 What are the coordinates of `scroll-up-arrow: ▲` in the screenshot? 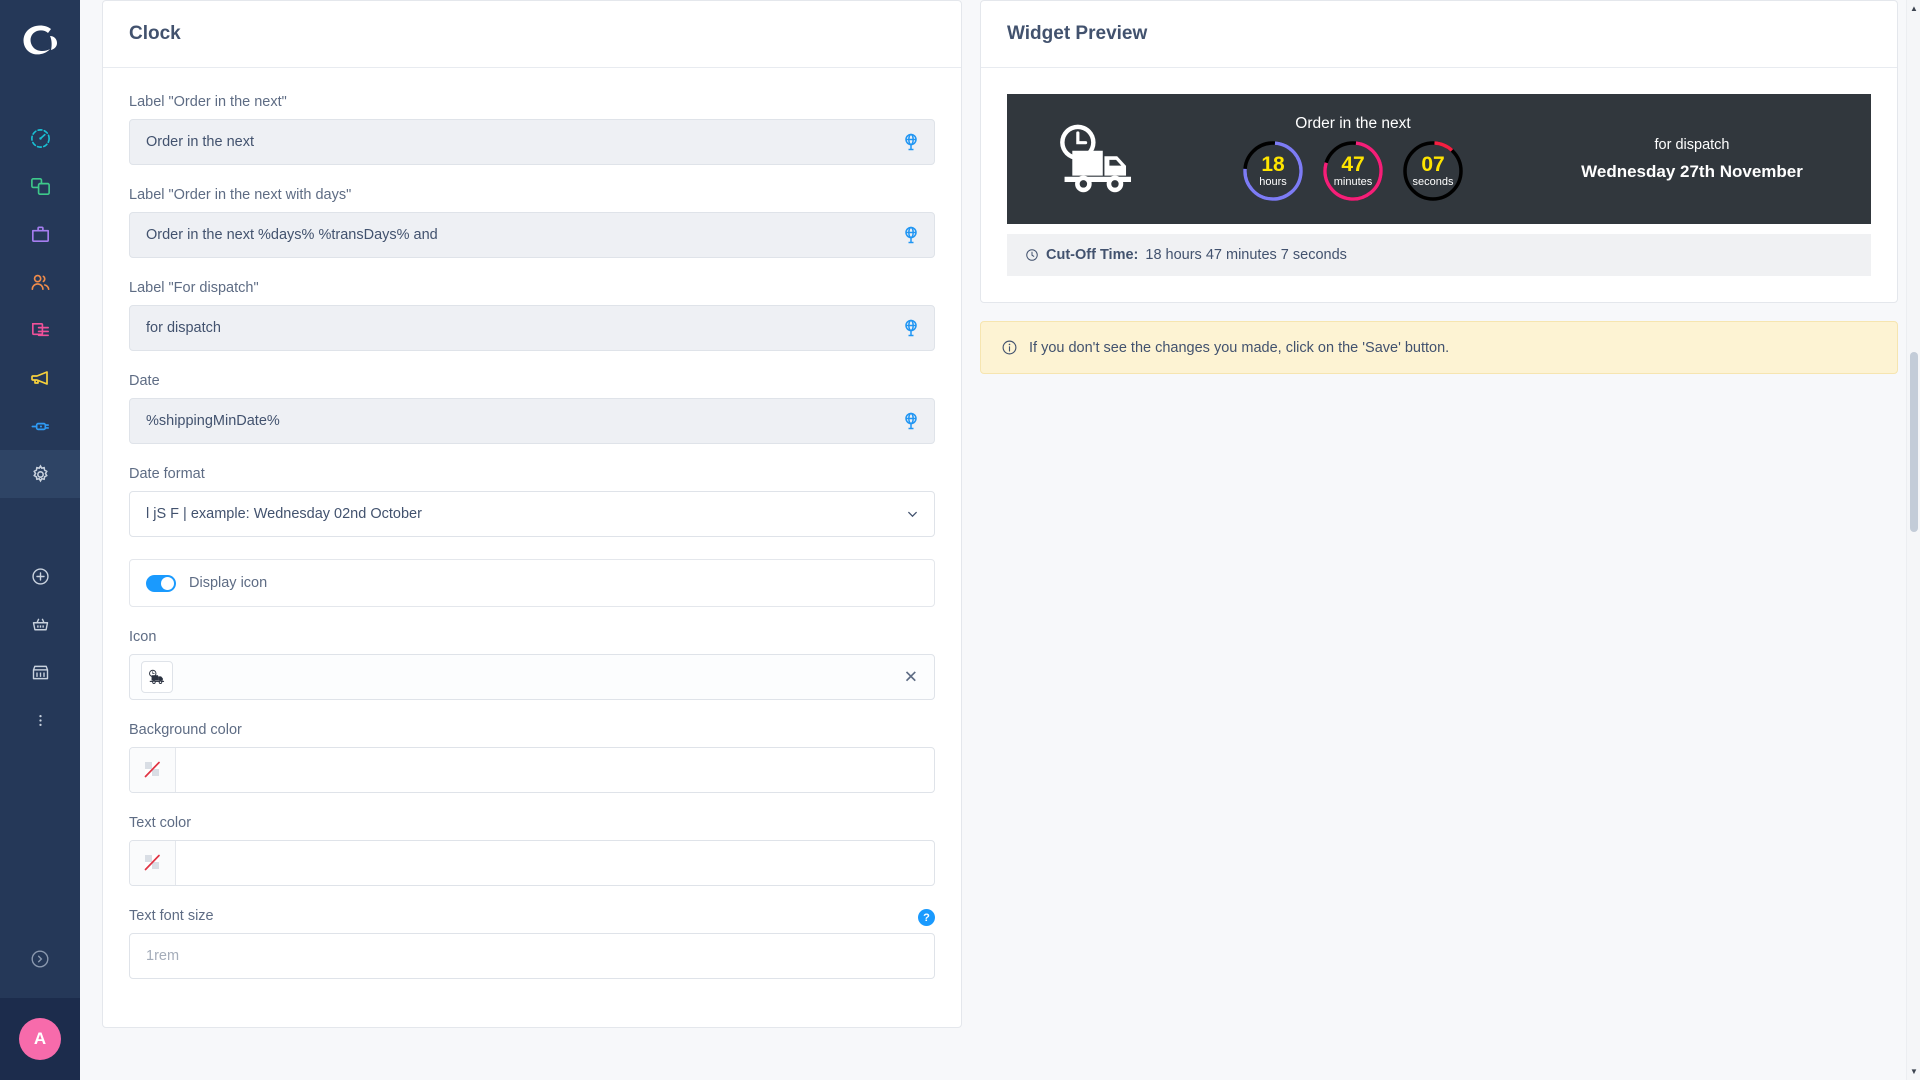 It's located at (1914, 8).